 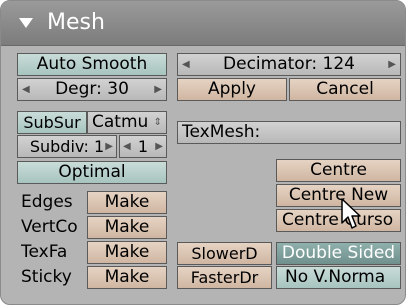 I want to click on subdiv-number-field: Subdiv: 1 ▶, so click(x=67, y=146).